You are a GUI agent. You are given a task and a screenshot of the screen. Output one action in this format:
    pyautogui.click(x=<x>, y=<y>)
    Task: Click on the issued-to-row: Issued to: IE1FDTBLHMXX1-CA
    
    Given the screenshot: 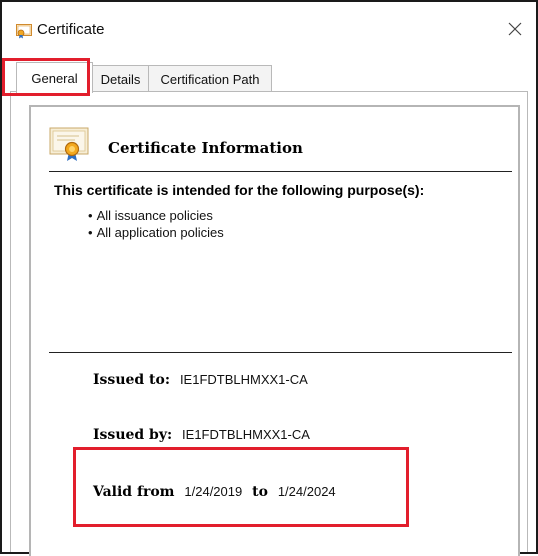 What is the action you would take?
    pyautogui.click(x=200, y=379)
    